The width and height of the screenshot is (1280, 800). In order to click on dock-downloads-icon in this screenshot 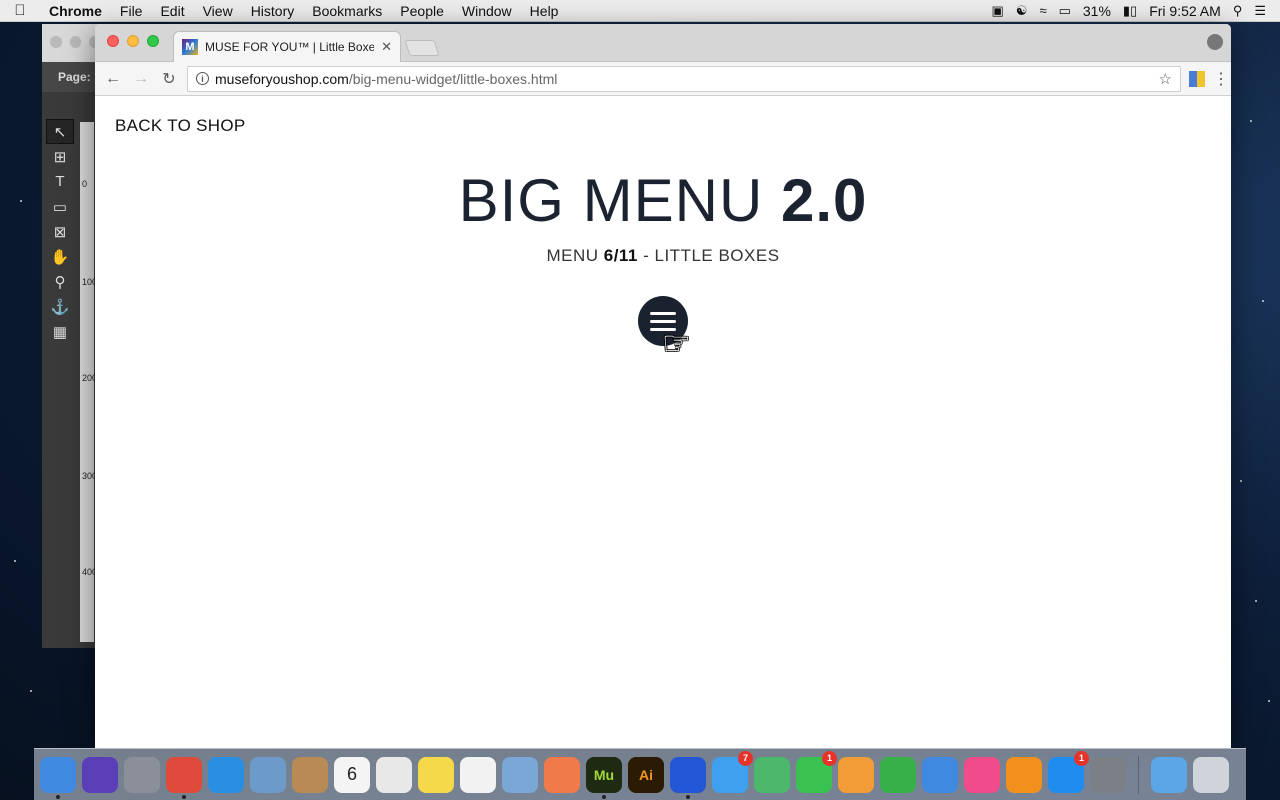, I will do `click(1169, 774)`.